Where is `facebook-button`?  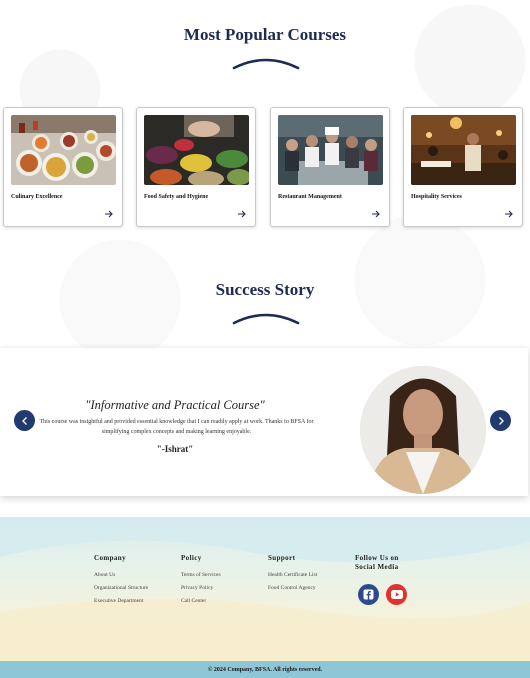
facebook-button is located at coordinates (368, 594).